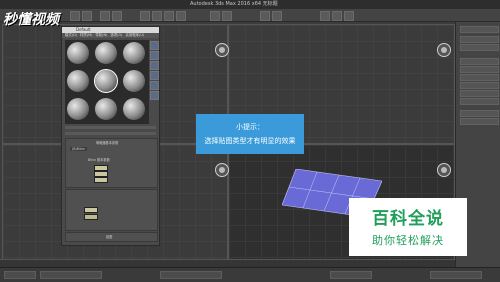 The height and width of the screenshot is (282, 500). I want to click on specular-level-swatch, so click(91, 210).